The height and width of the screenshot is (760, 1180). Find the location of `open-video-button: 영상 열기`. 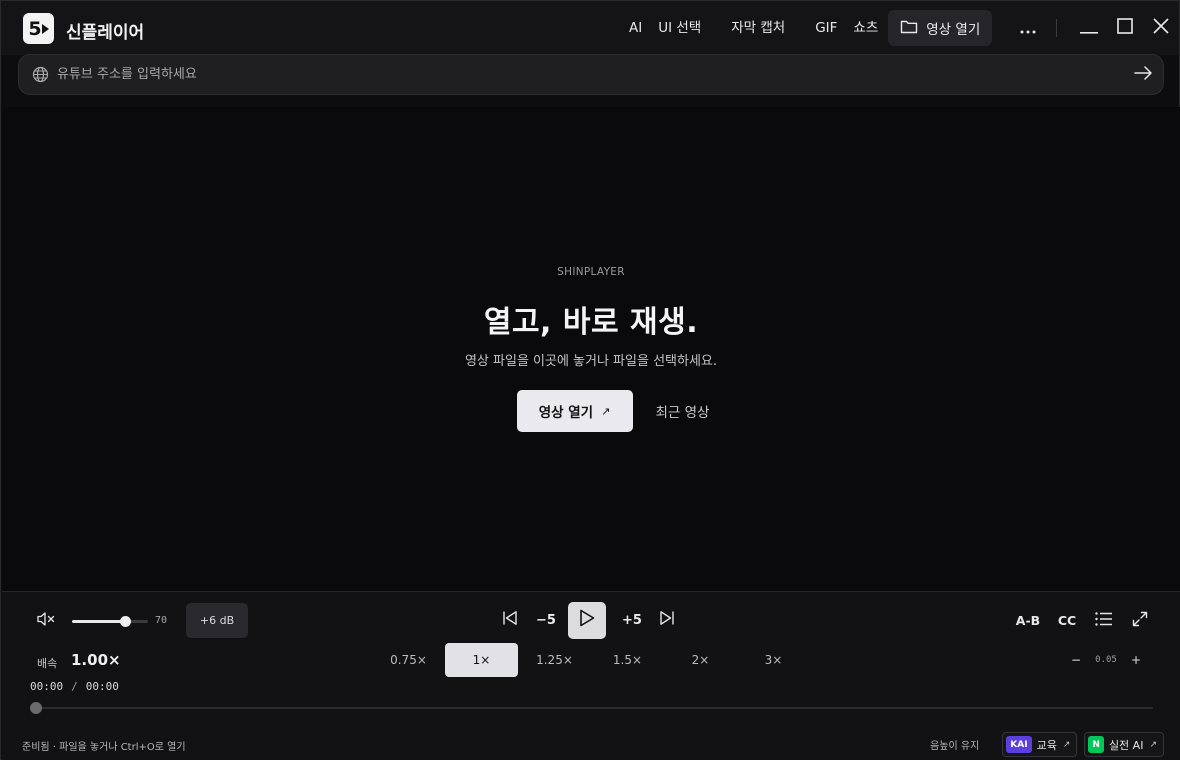

open-video-button: 영상 열기 is located at coordinates (940, 28).